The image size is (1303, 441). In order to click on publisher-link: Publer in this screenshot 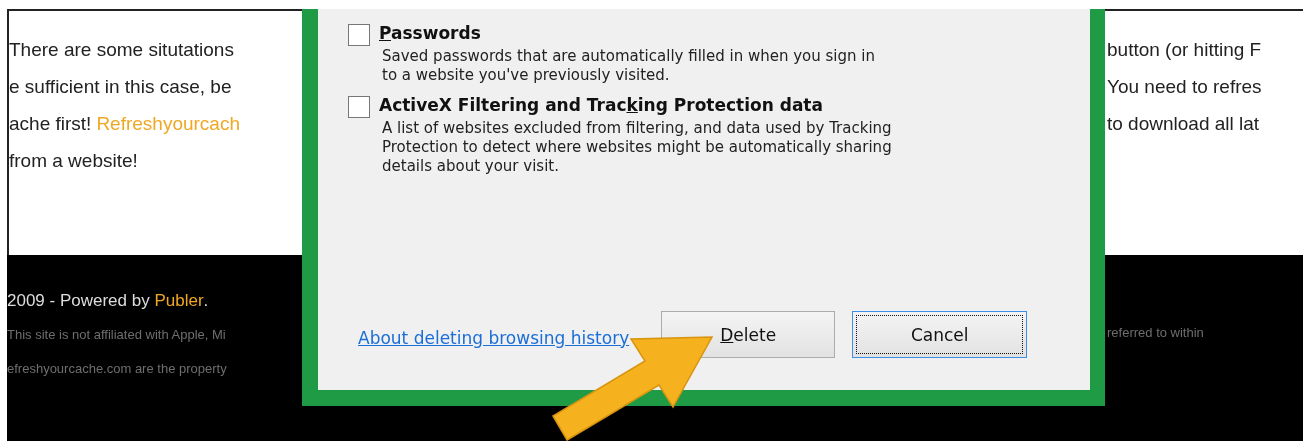, I will do `click(179, 301)`.